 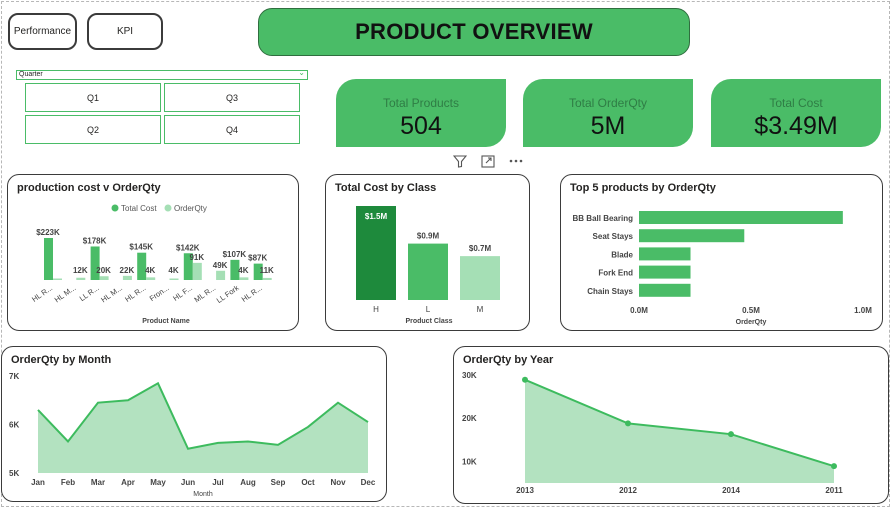 What do you see at coordinates (220, 265) in the screenshot?
I see `data-label-orderqty: 49K` at bounding box center [220, 265].